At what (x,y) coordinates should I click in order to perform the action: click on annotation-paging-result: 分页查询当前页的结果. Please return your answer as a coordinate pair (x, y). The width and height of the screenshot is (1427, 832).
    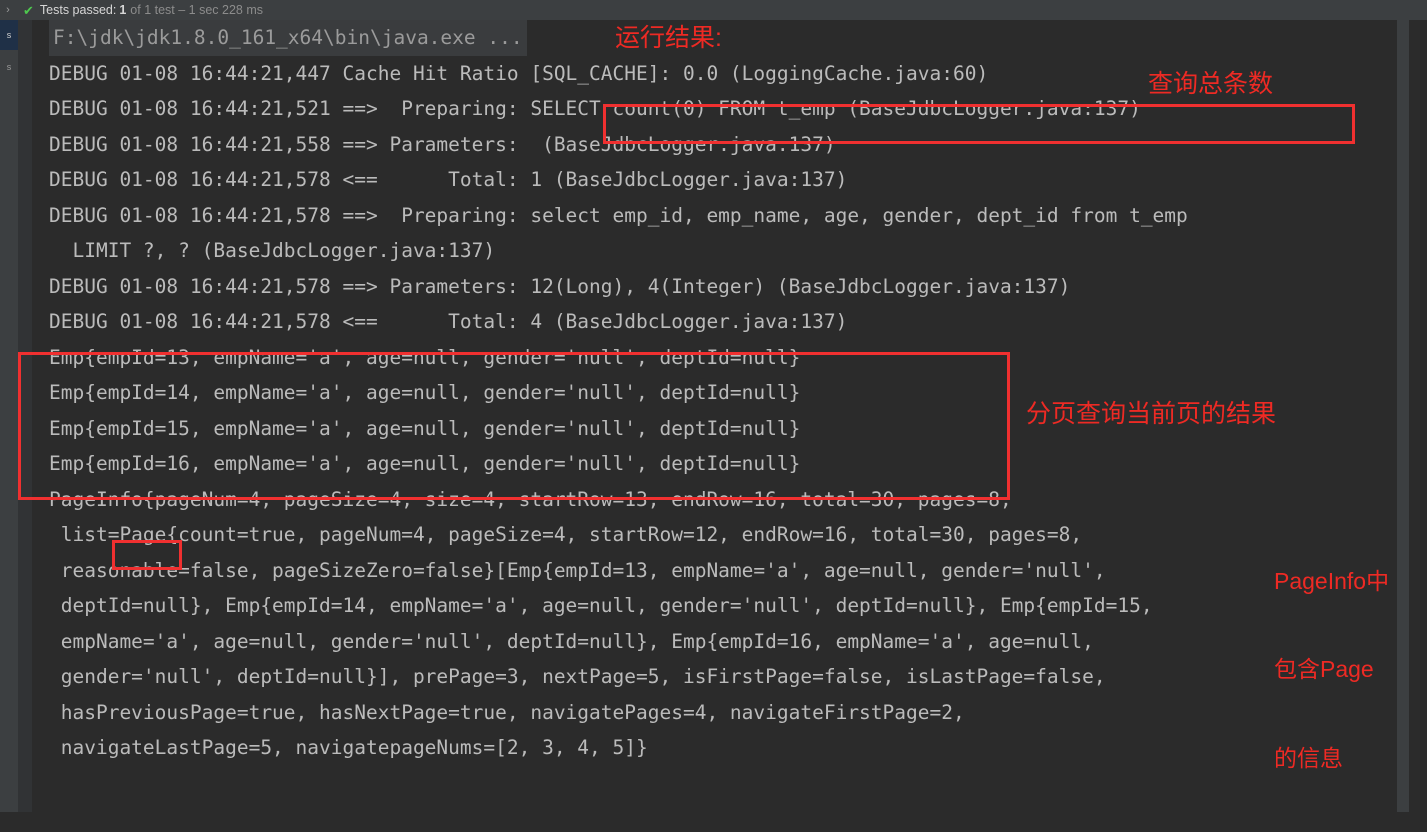
    Looking at the image, I should click on (1151, 414).